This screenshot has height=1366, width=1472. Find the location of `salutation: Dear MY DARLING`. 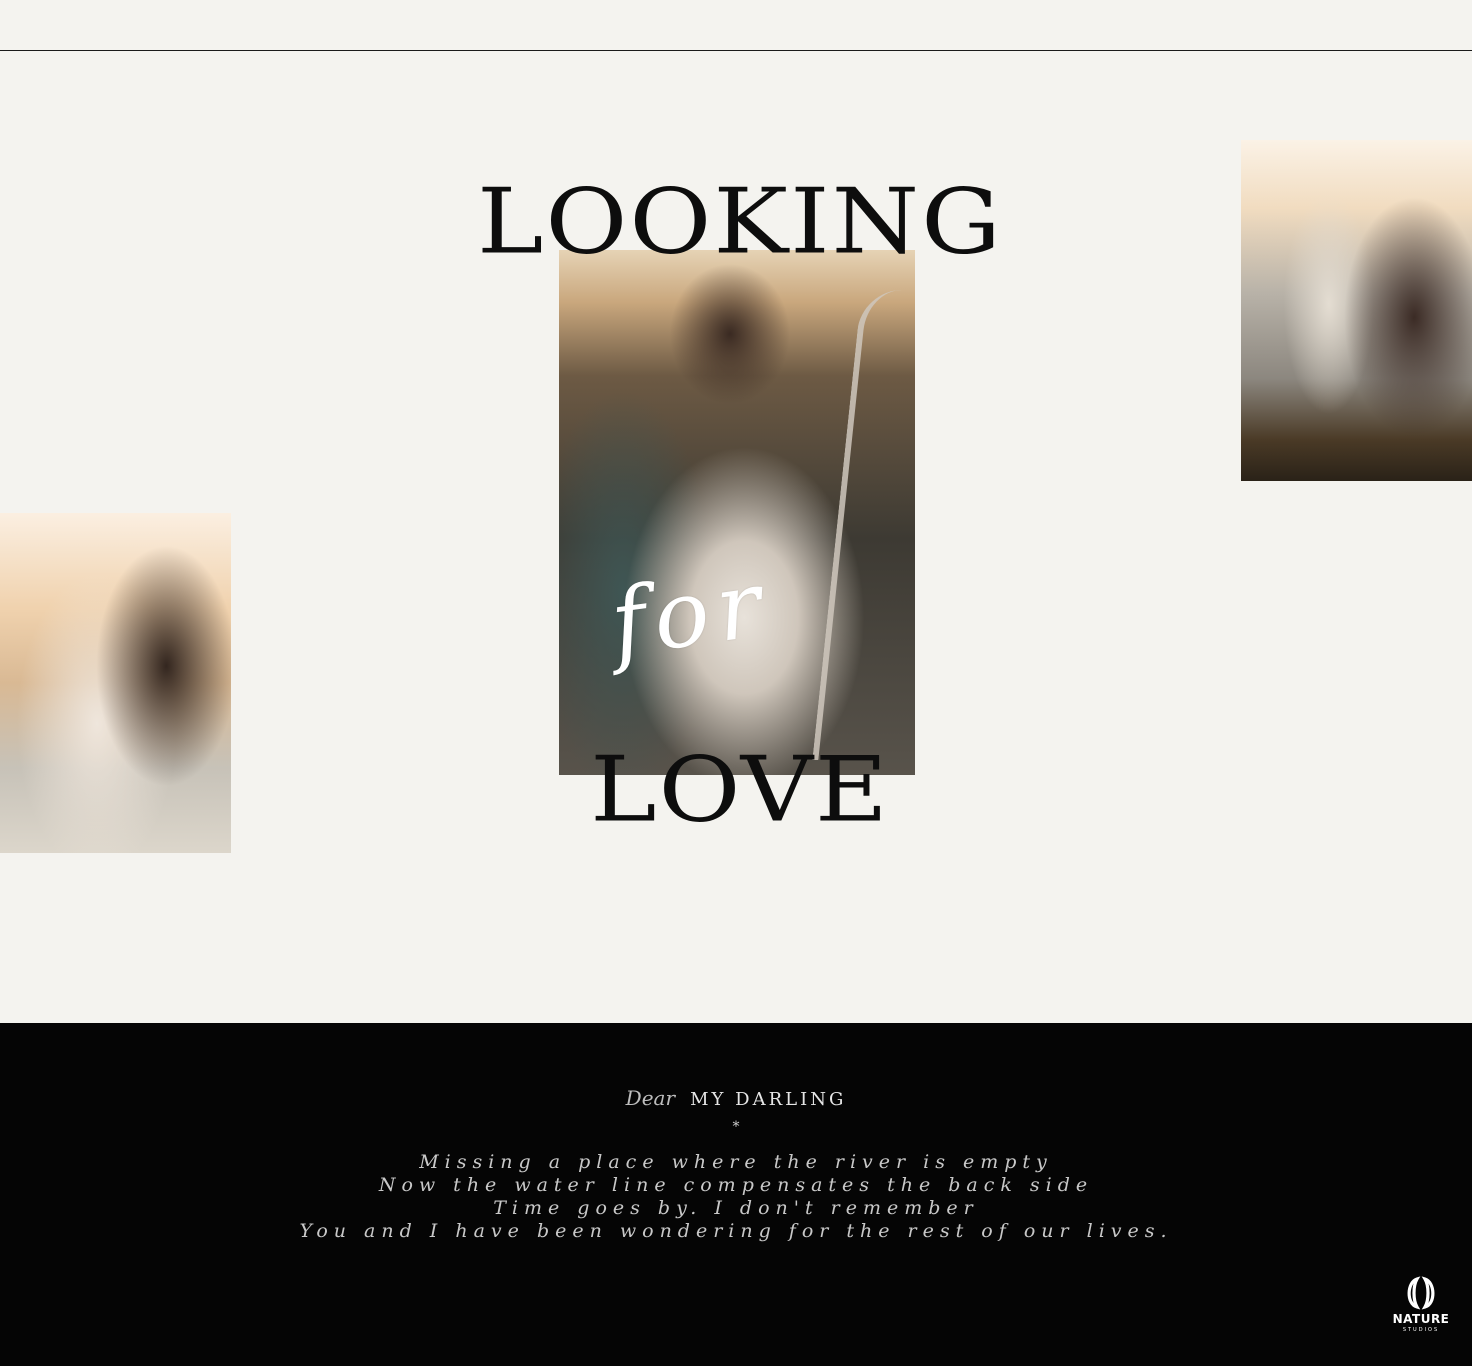

salutation: Dear MY DARLING is located at coordinates (736, 1098).